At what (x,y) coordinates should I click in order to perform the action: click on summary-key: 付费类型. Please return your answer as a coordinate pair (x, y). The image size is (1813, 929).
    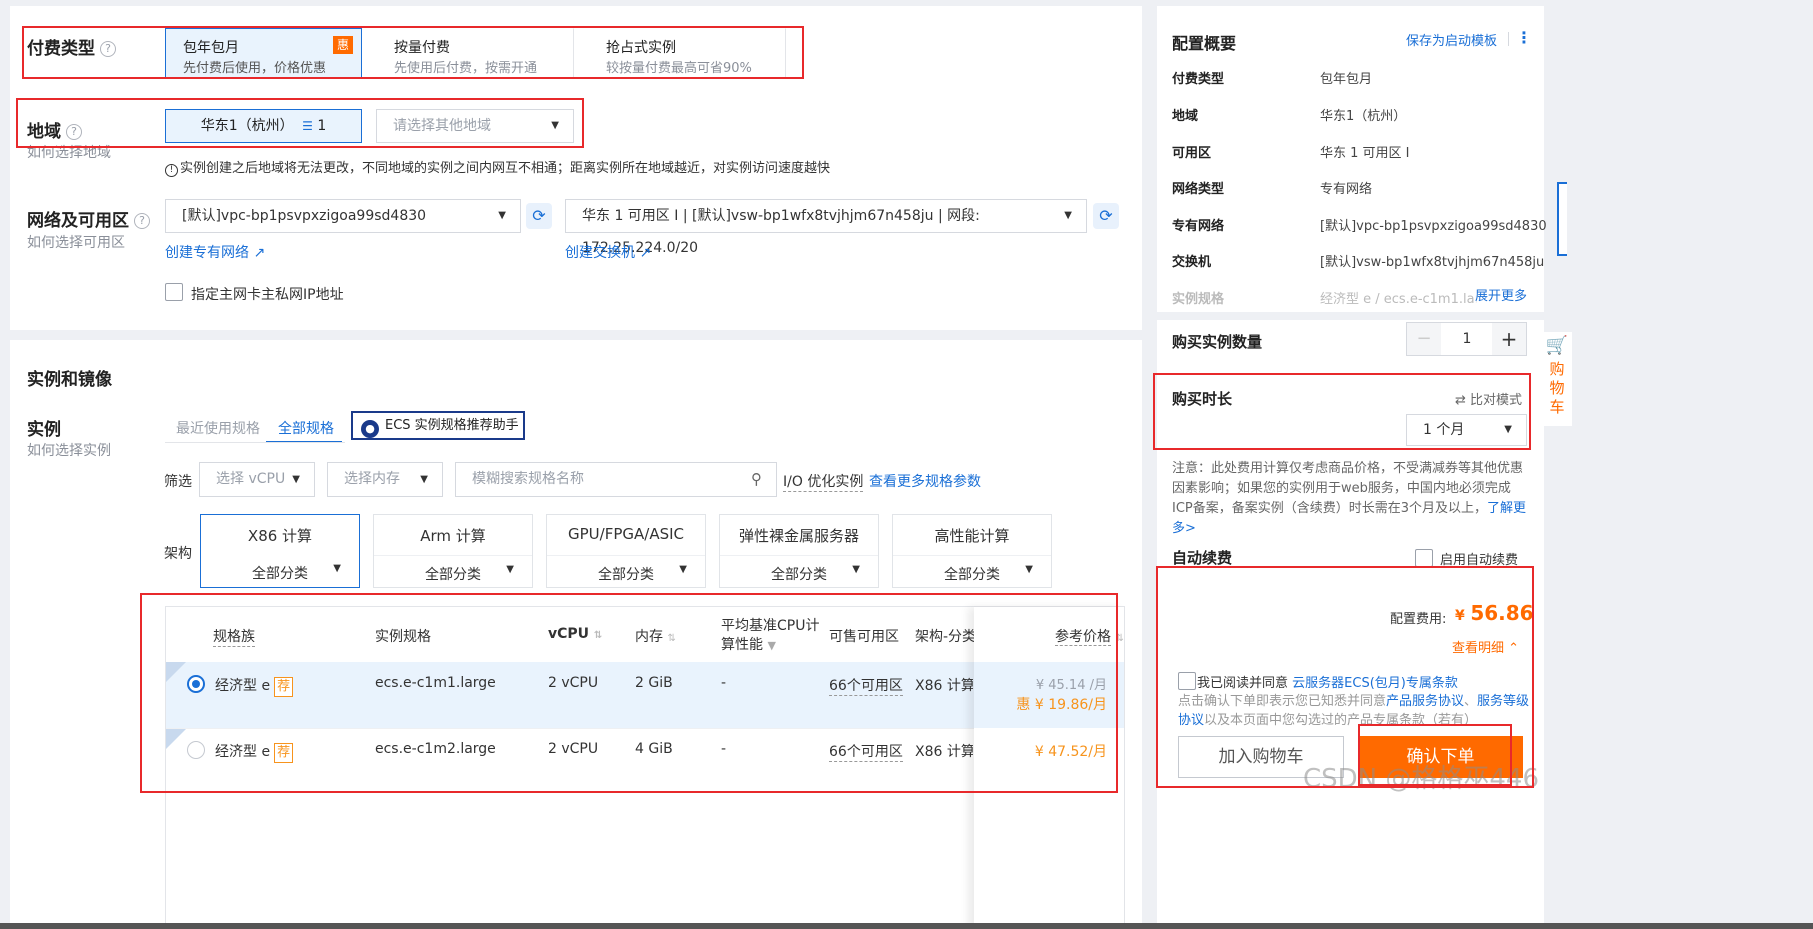
    Looking at the image, I should click on (1198, 79).